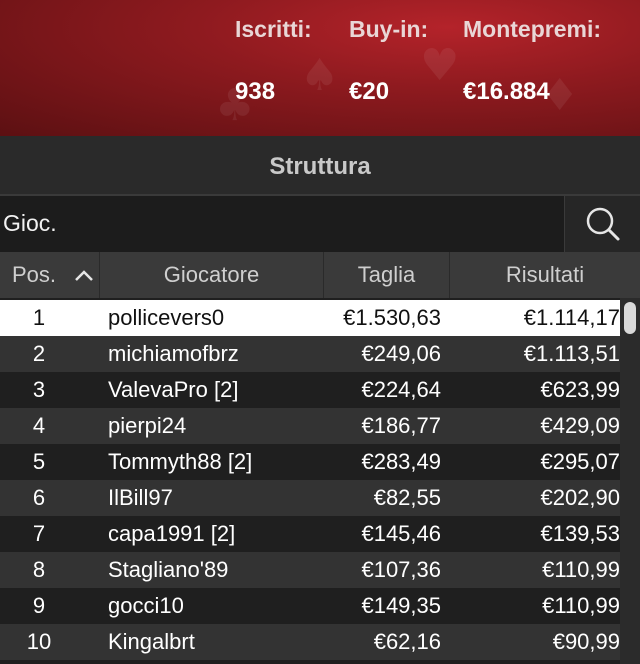 The width and height of the screenshot is (640, 664). I want to click on row-player: IlBill97, so click(140, 497).